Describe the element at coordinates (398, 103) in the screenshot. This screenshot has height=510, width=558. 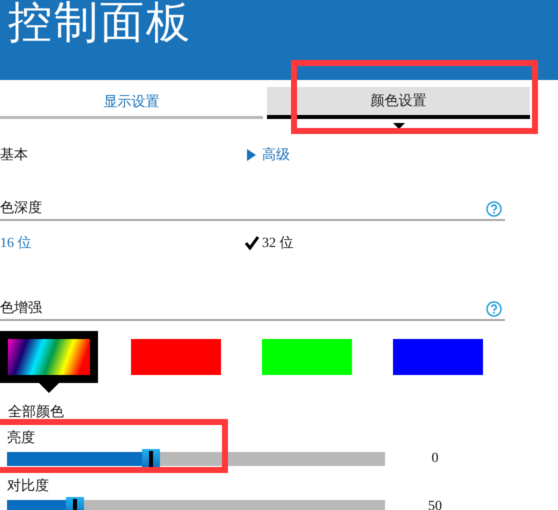
I see `tab: 颜色设置` at that location.